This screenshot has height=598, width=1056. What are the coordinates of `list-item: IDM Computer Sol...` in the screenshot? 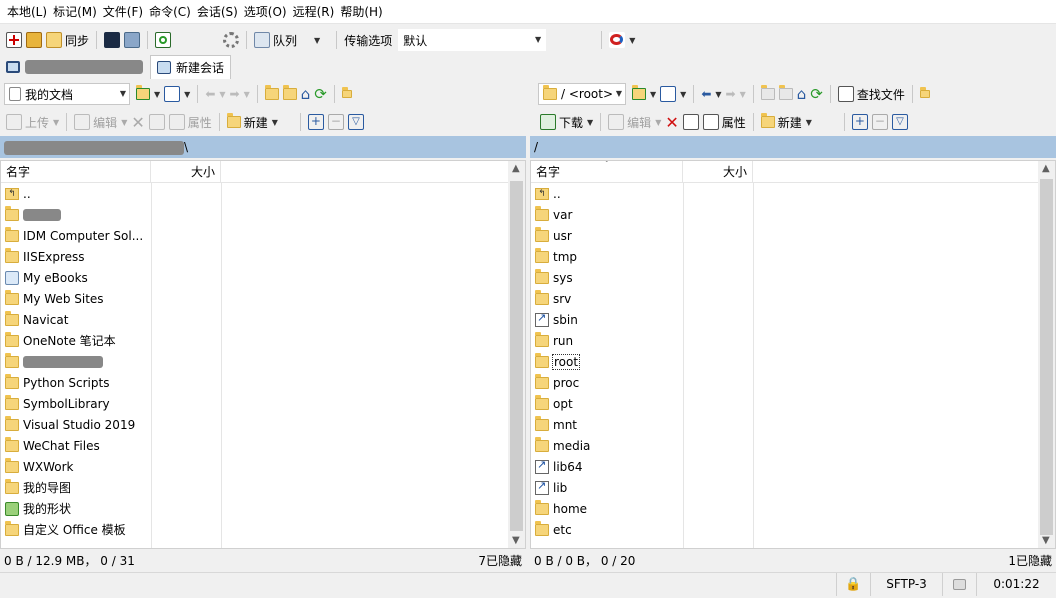 It's located at (263, 235).